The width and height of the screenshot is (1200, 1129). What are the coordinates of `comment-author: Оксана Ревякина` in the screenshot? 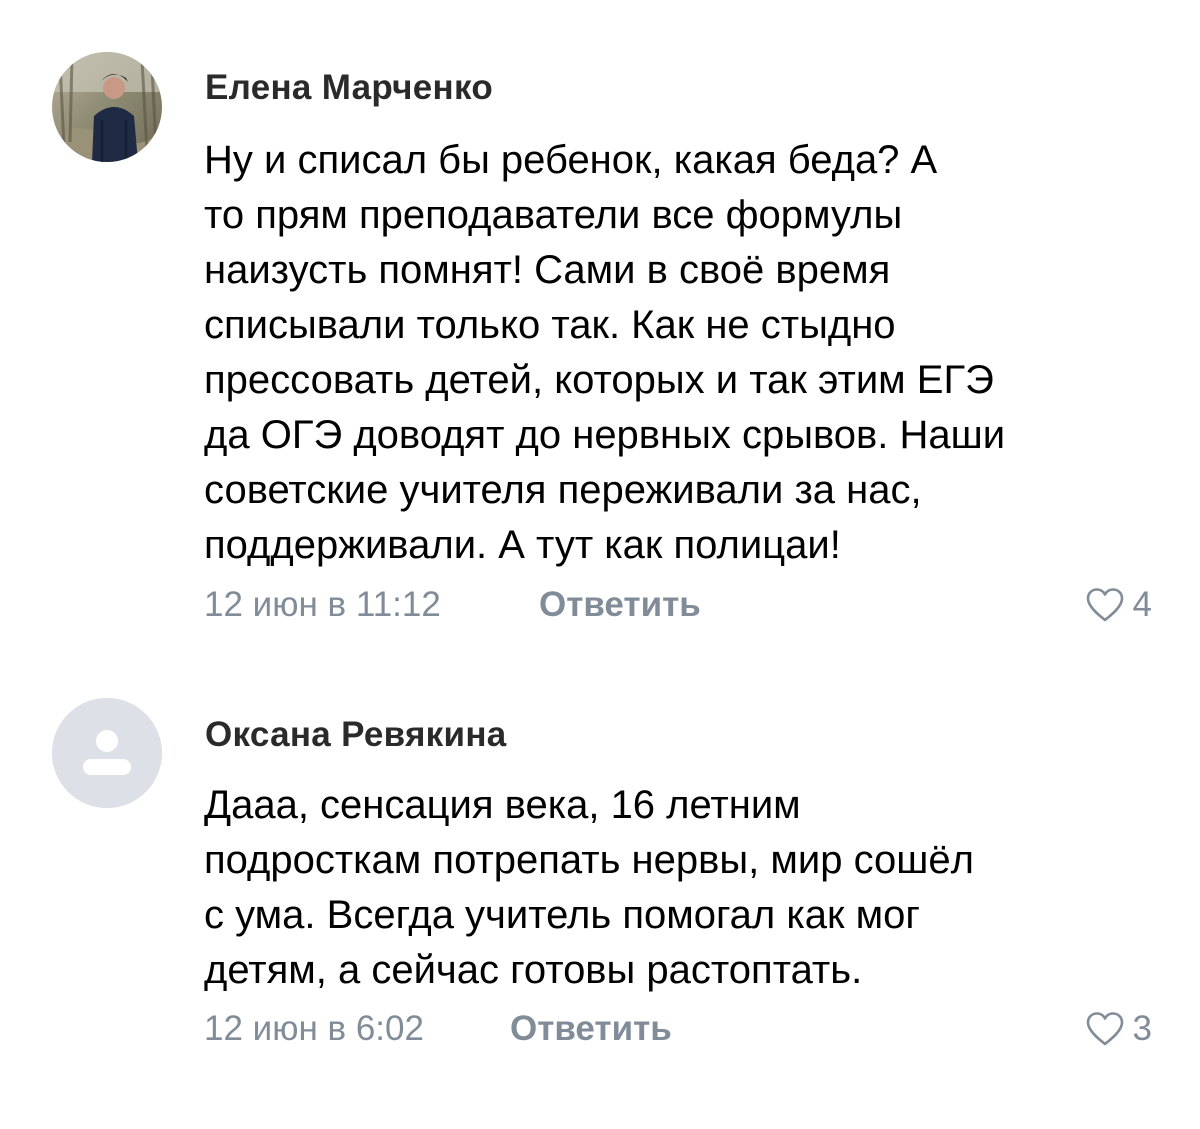 It's located at (356, 735).